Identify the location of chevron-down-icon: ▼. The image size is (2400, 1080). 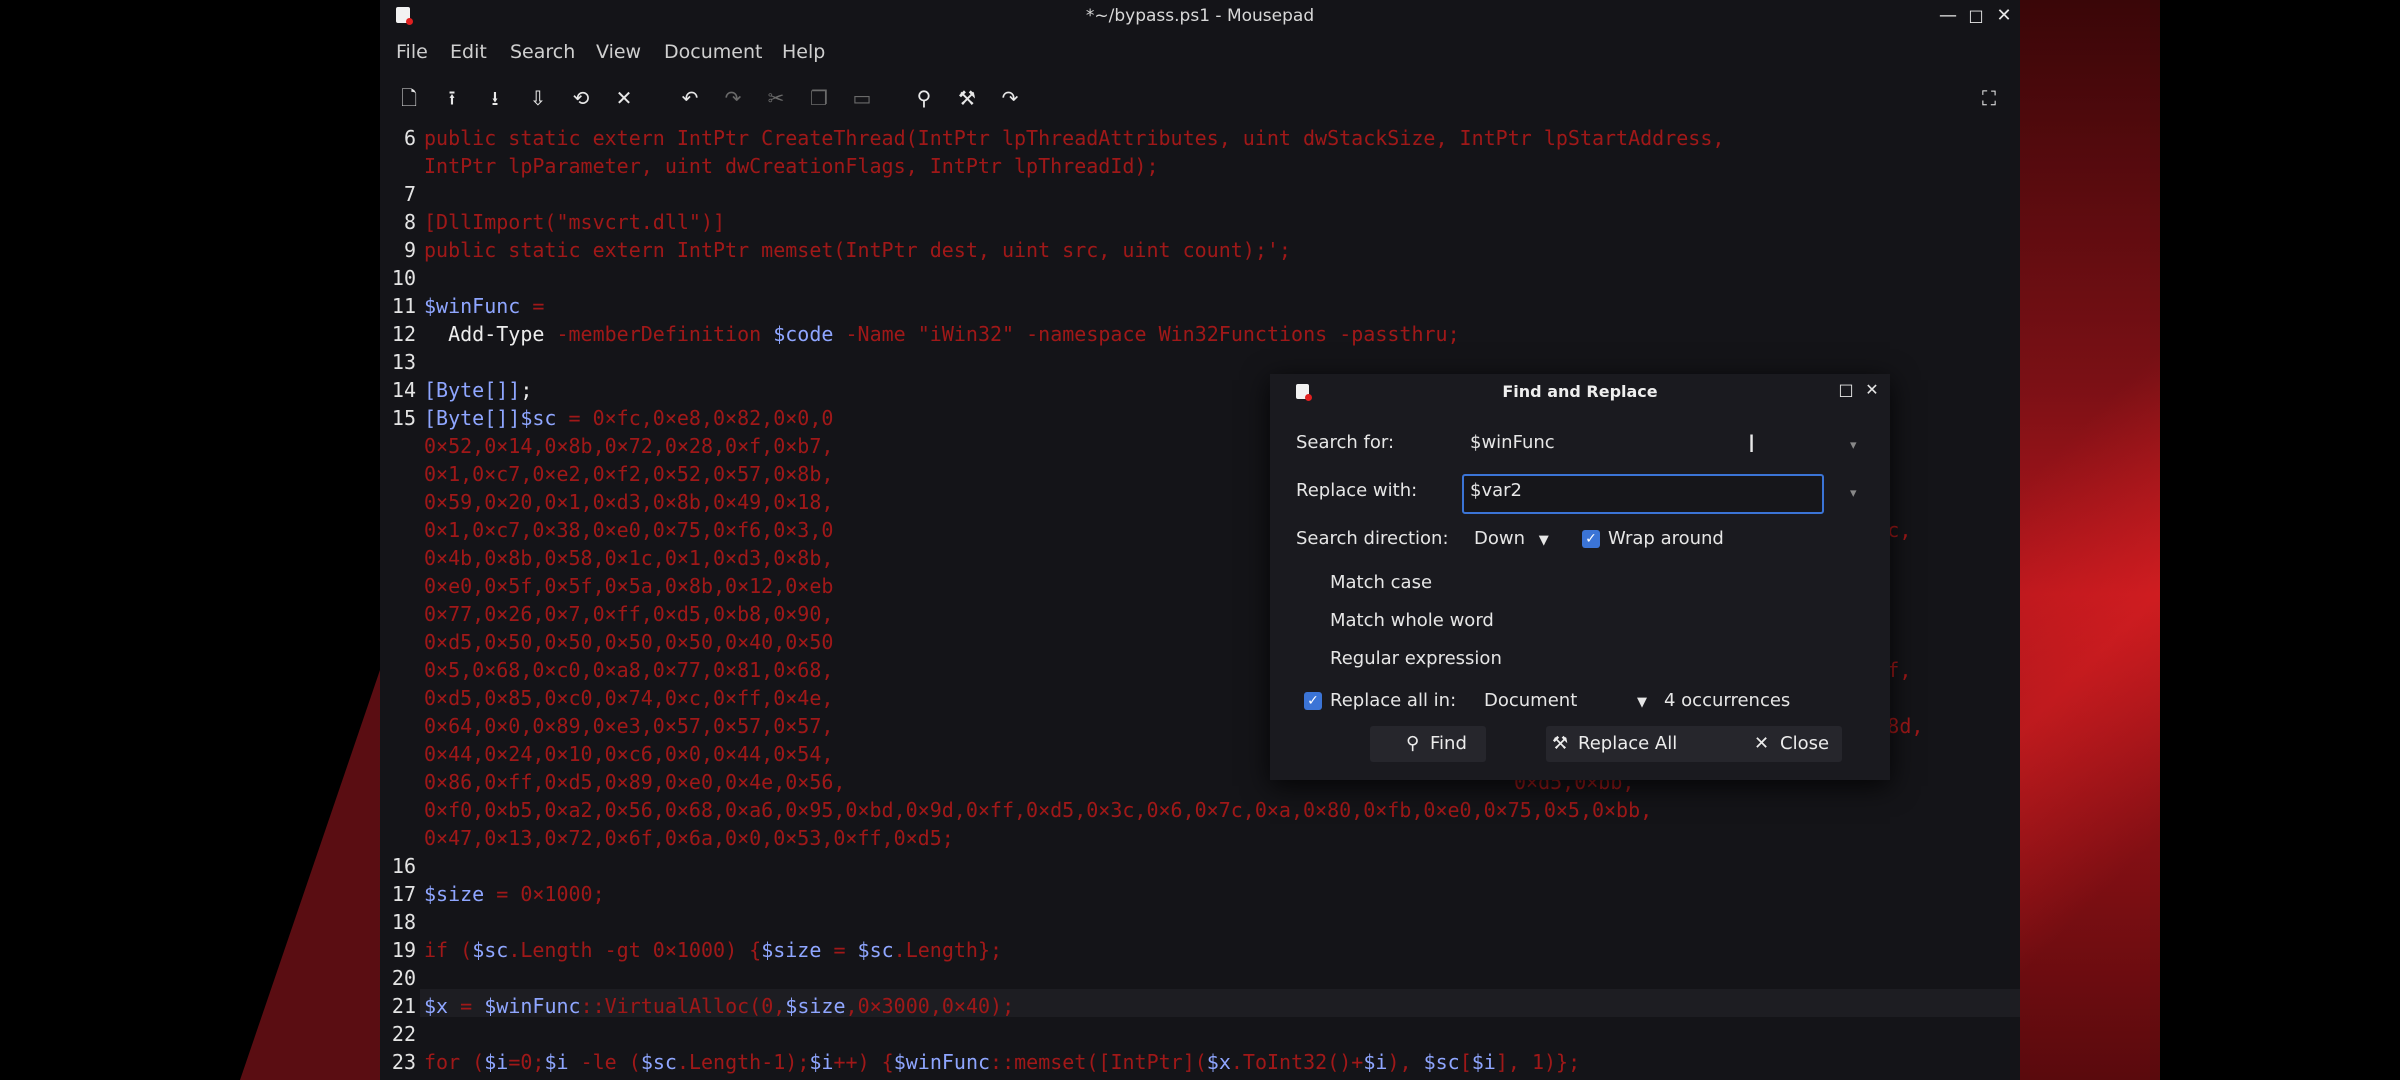
(1543, 540).